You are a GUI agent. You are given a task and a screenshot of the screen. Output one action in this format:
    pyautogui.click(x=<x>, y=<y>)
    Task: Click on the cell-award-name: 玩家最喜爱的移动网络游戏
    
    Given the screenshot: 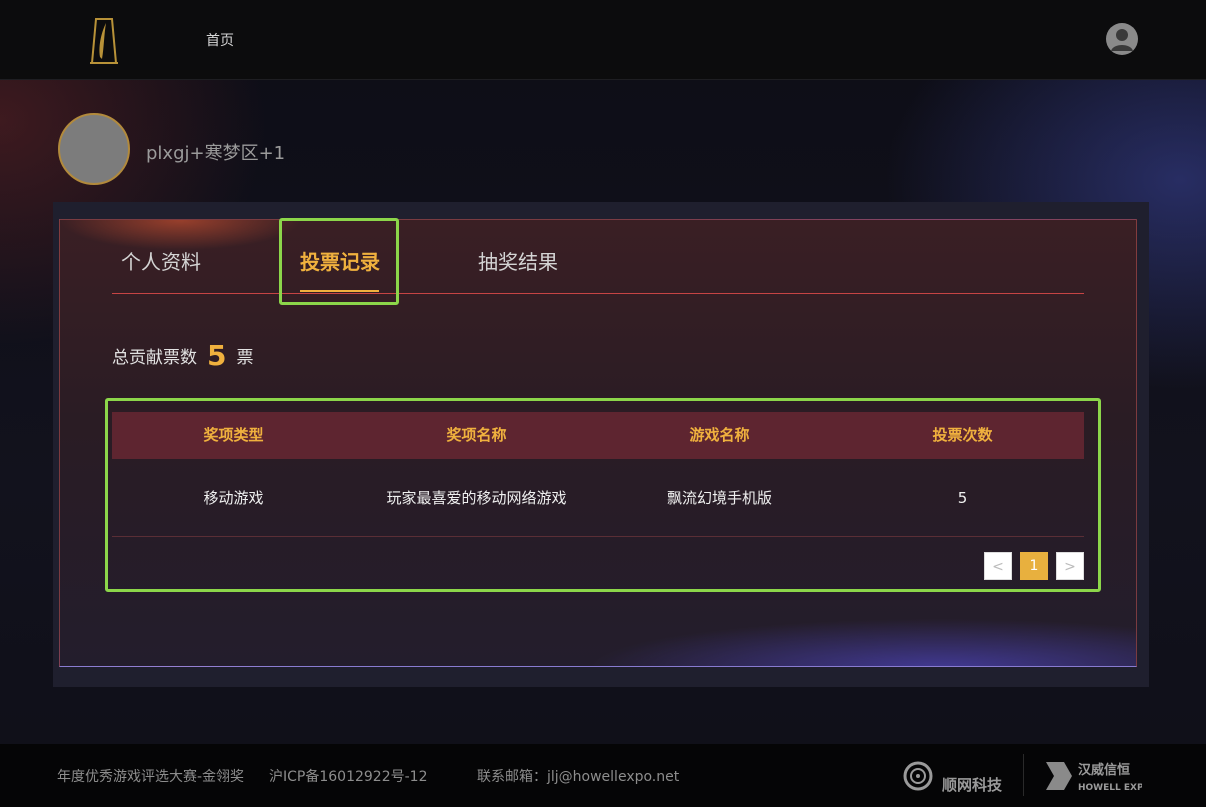 What is the action you would take?
    pyautogui.click(x=476, y=498)
    